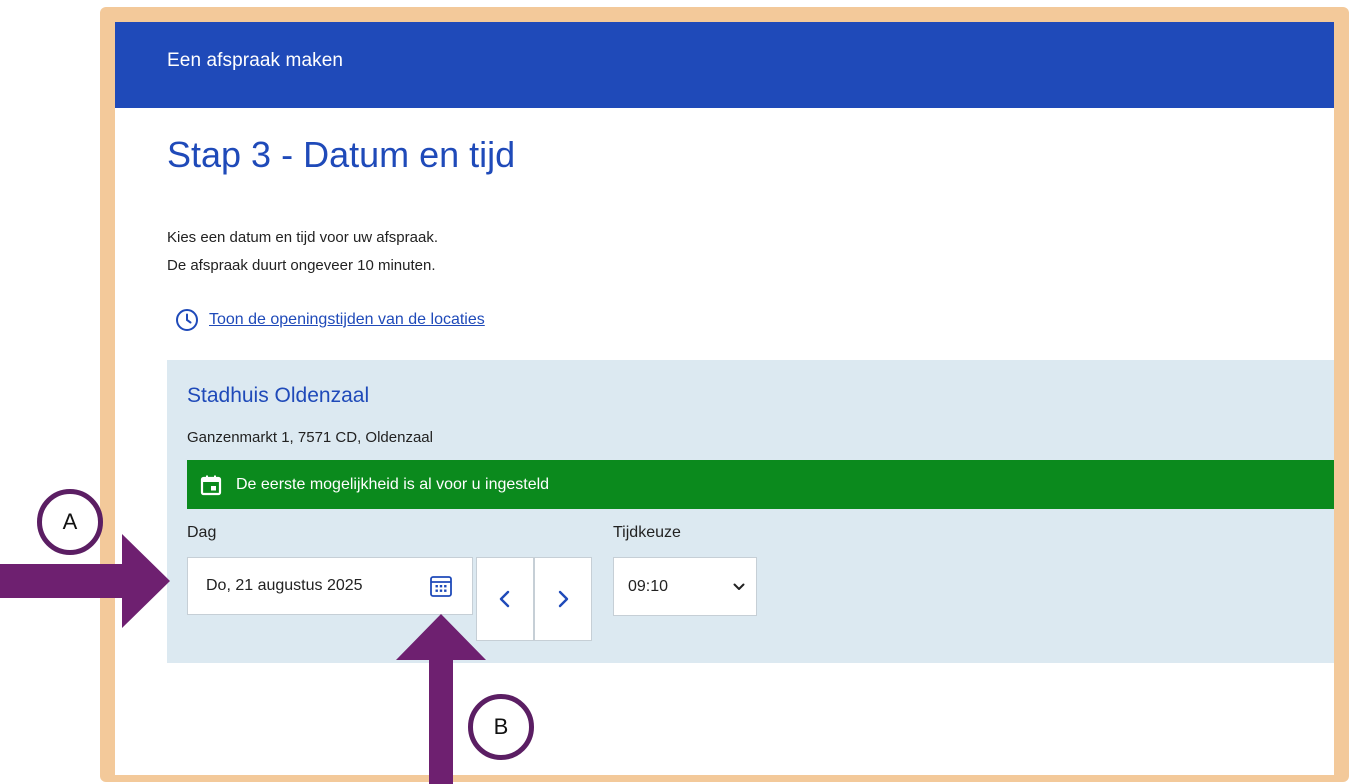 This screenshot has height=784, width=1349. I want to click on time-select: 09:10, so click(685, 586).